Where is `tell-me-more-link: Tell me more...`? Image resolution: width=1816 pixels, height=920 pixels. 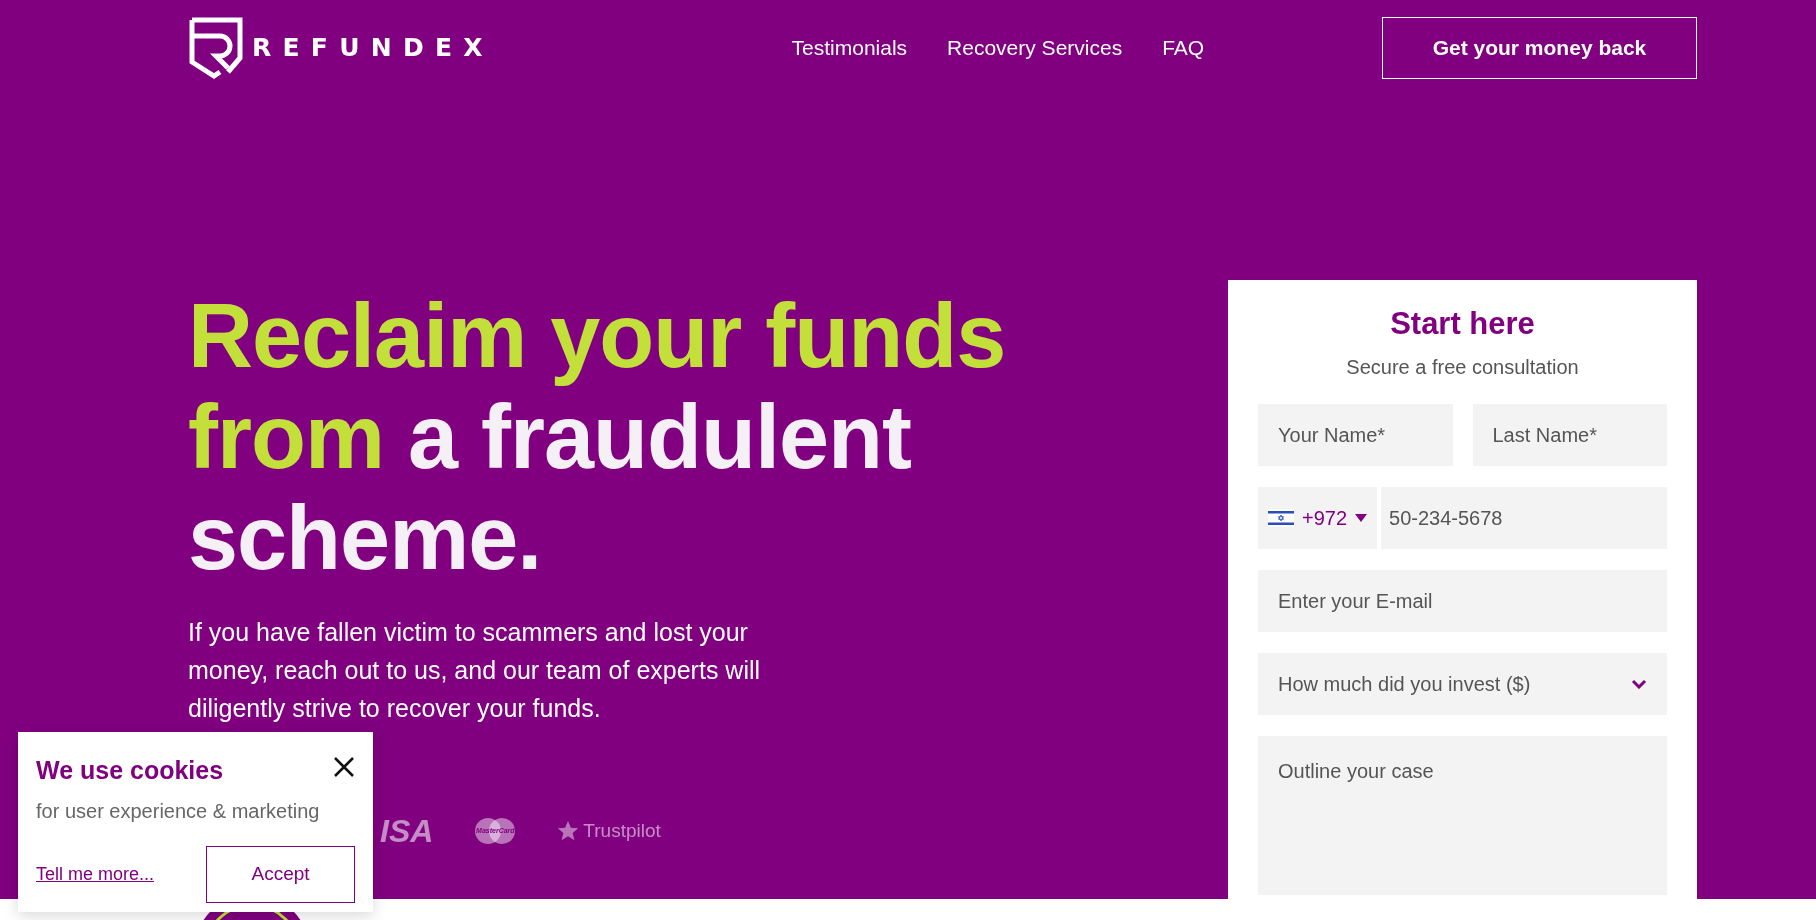
tell-me-more-link: Tell me more... is located at coordinates (95, 874).